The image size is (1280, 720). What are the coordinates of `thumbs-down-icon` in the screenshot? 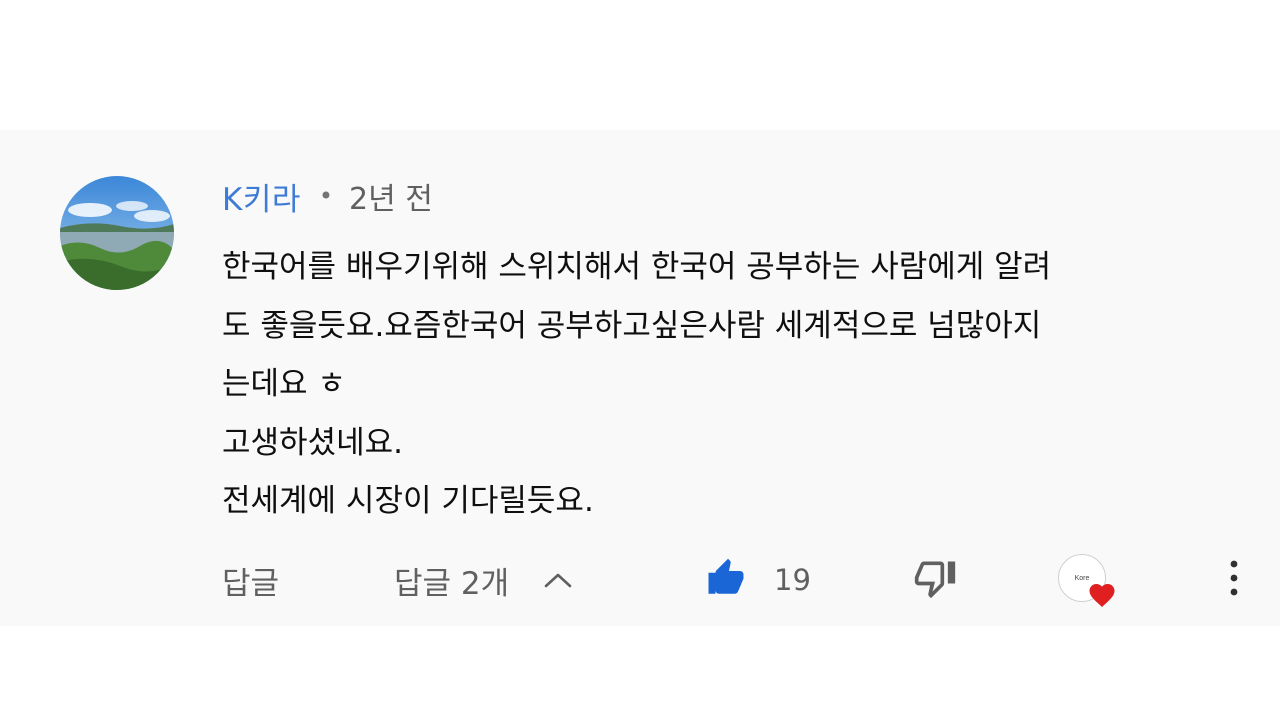 It's located at (935, 580).